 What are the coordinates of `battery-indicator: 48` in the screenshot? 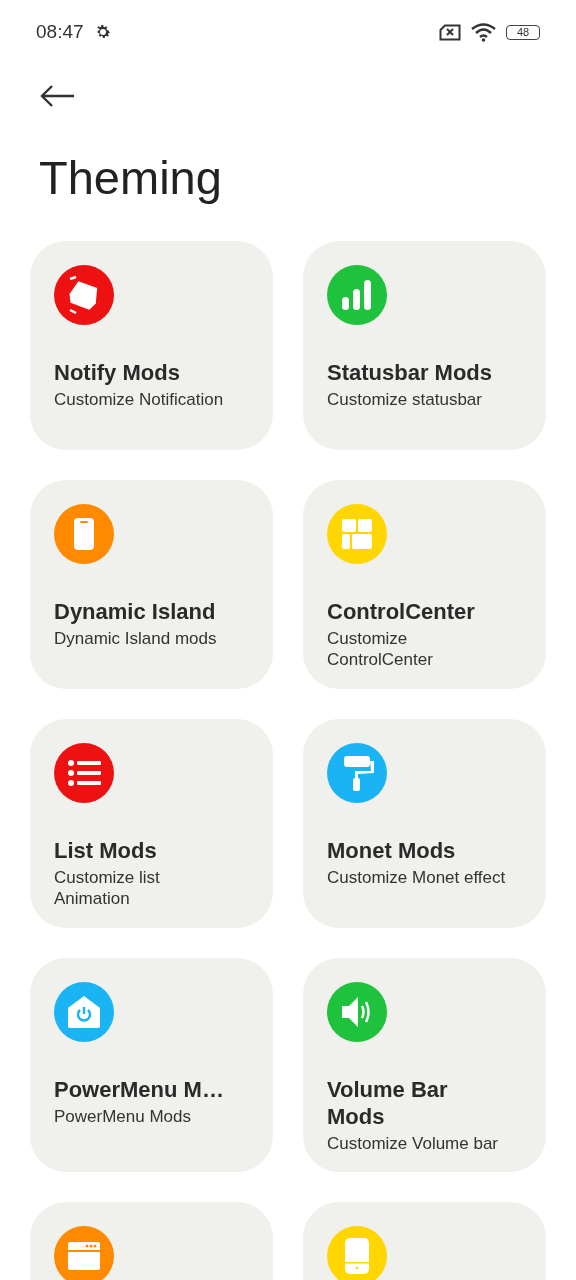 It's located at (523, 32).